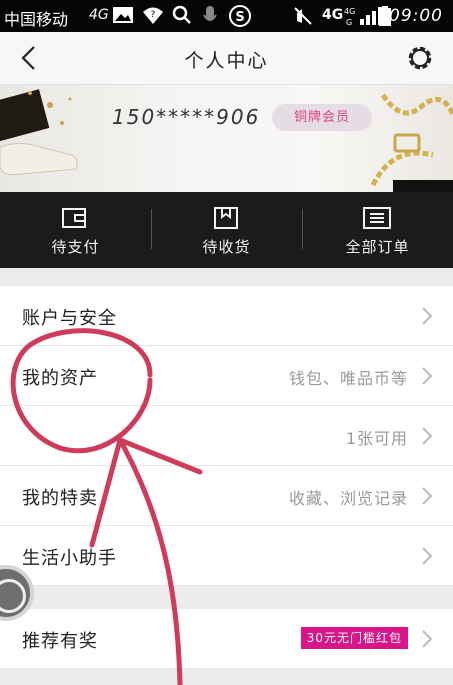  Describe the element at coordinates (123, 15) in the screenshot. I see `image-icon` at that location.